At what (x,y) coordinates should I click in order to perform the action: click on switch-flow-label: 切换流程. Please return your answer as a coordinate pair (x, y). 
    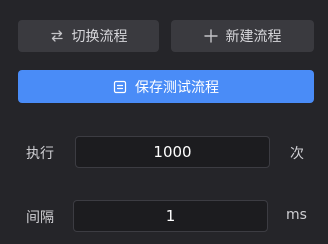
    Looking at the image, I should click on (99, 37).